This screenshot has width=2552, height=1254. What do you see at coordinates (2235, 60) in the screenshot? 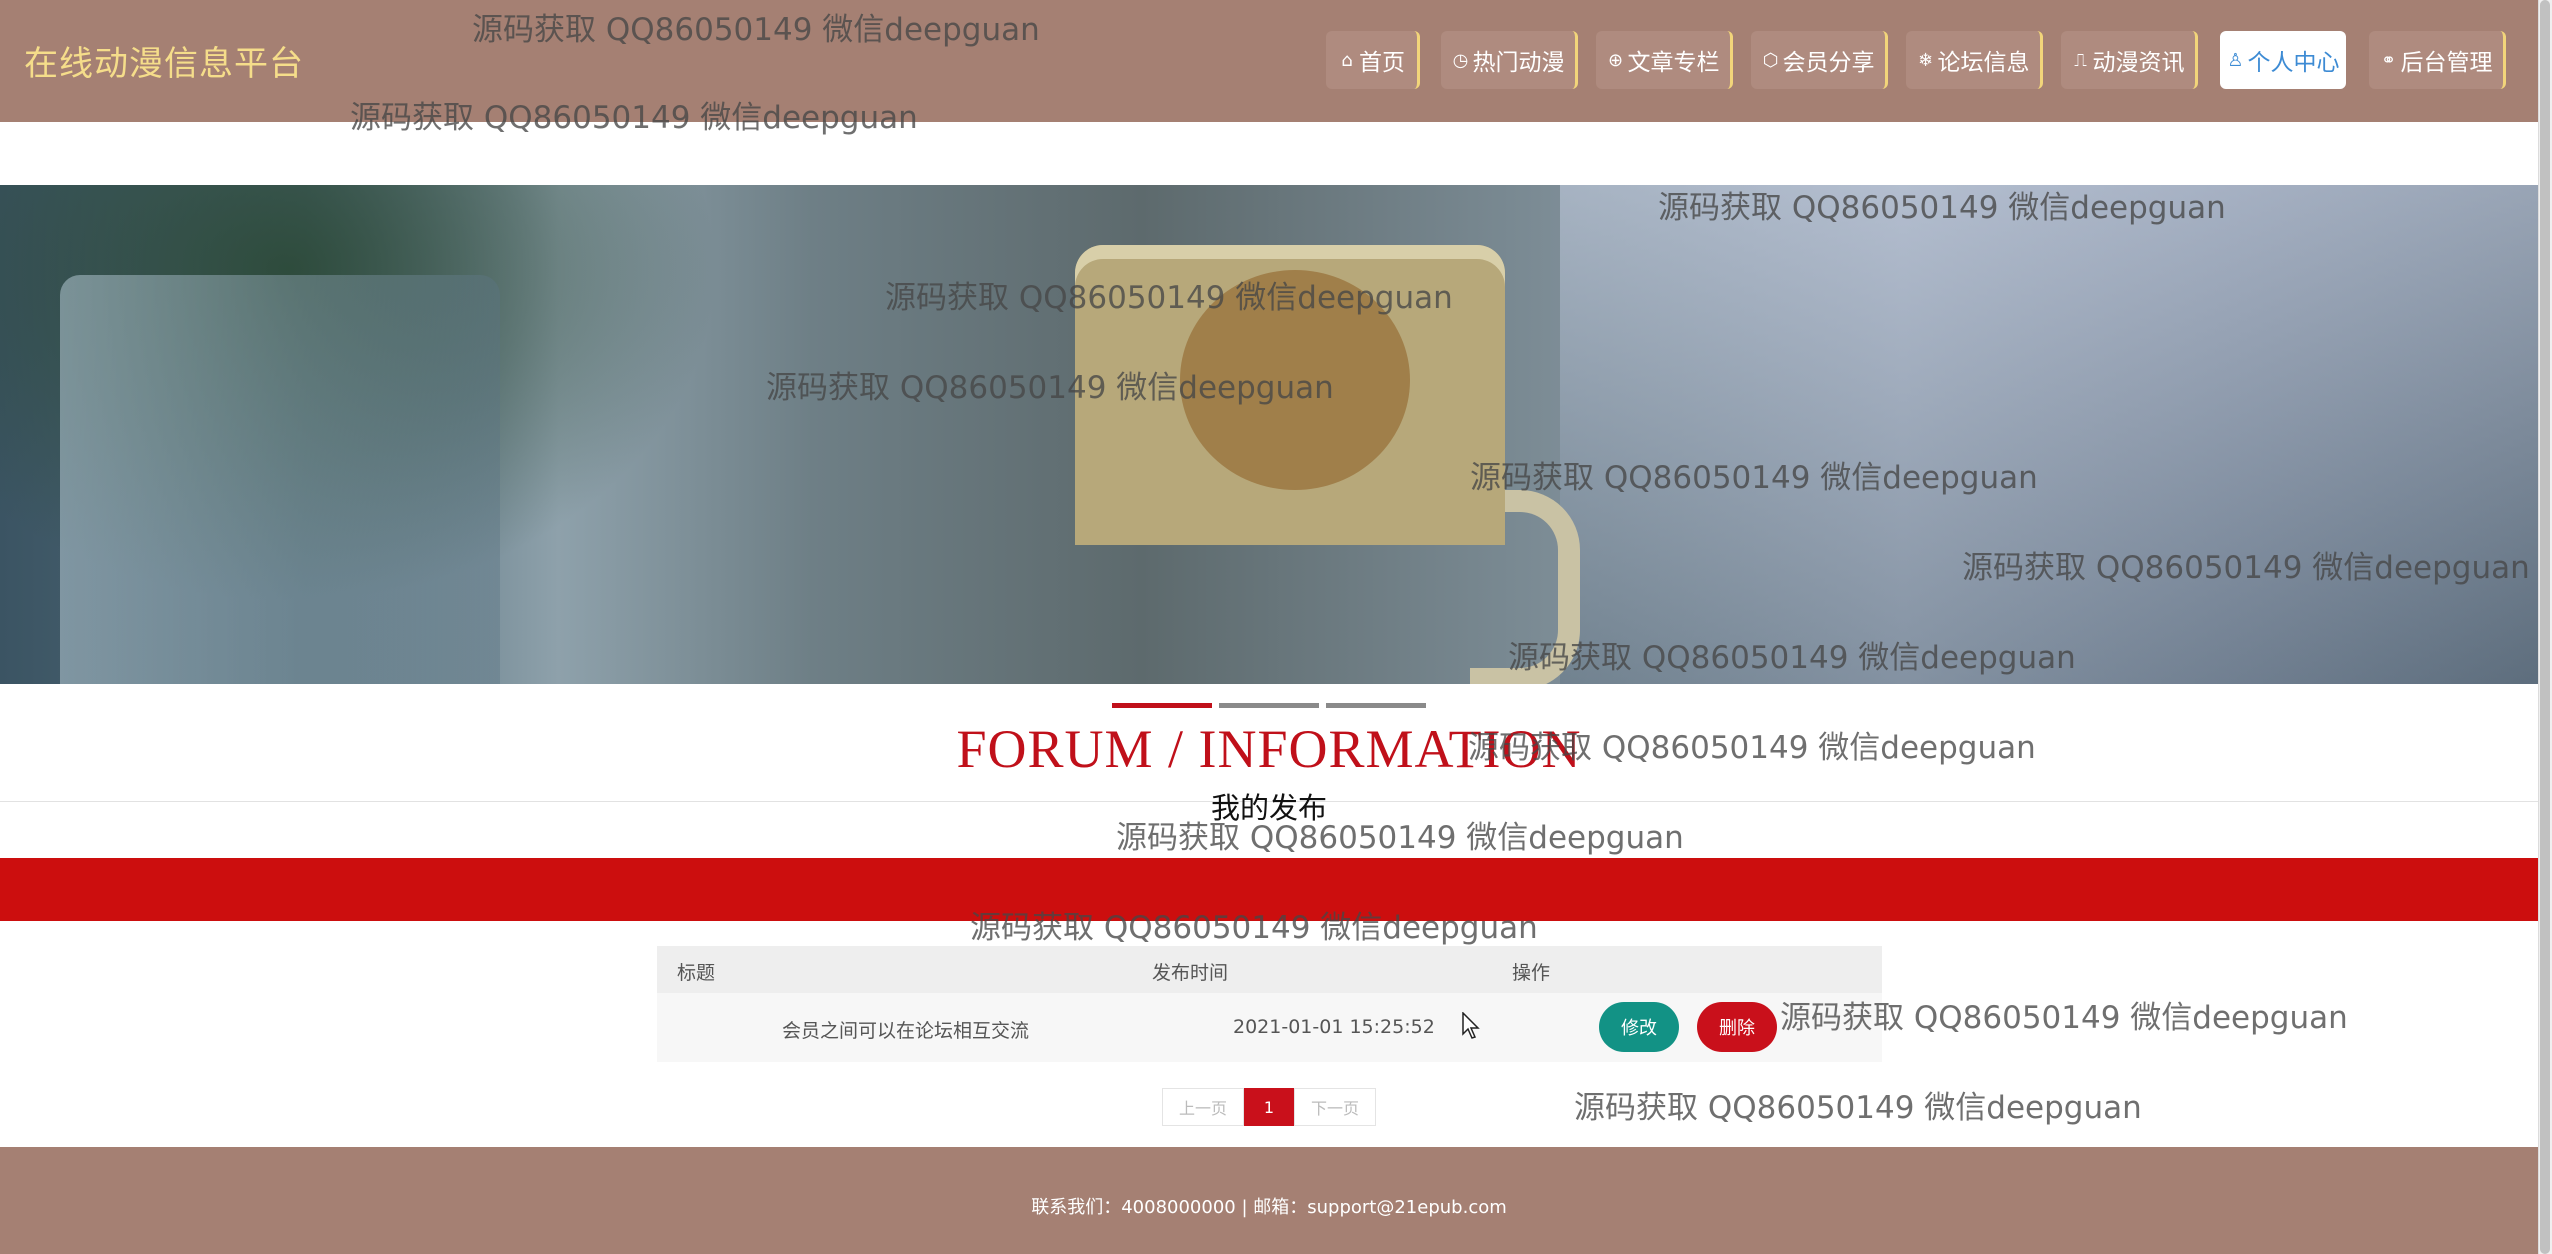
I see `user-icon: ♙` at bounding box center [2235, 60].